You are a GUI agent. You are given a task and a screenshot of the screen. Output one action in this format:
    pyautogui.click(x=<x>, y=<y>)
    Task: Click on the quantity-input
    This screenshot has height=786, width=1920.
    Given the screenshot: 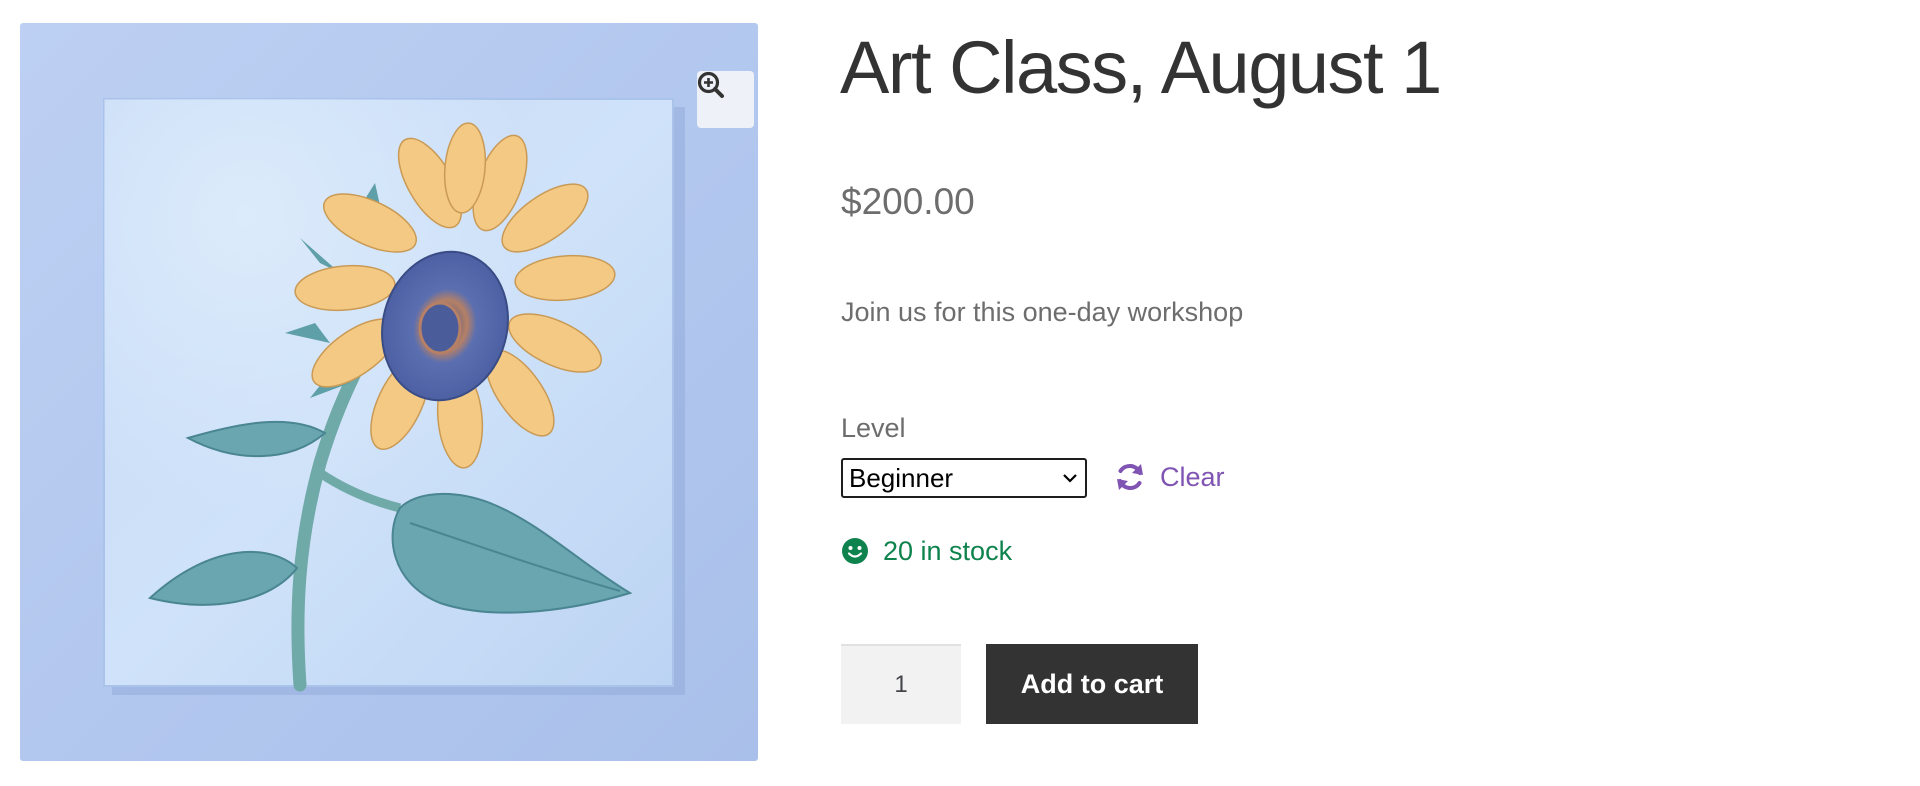 What is the action you would take?
    pyautogui.click(x=901, y=684)
    